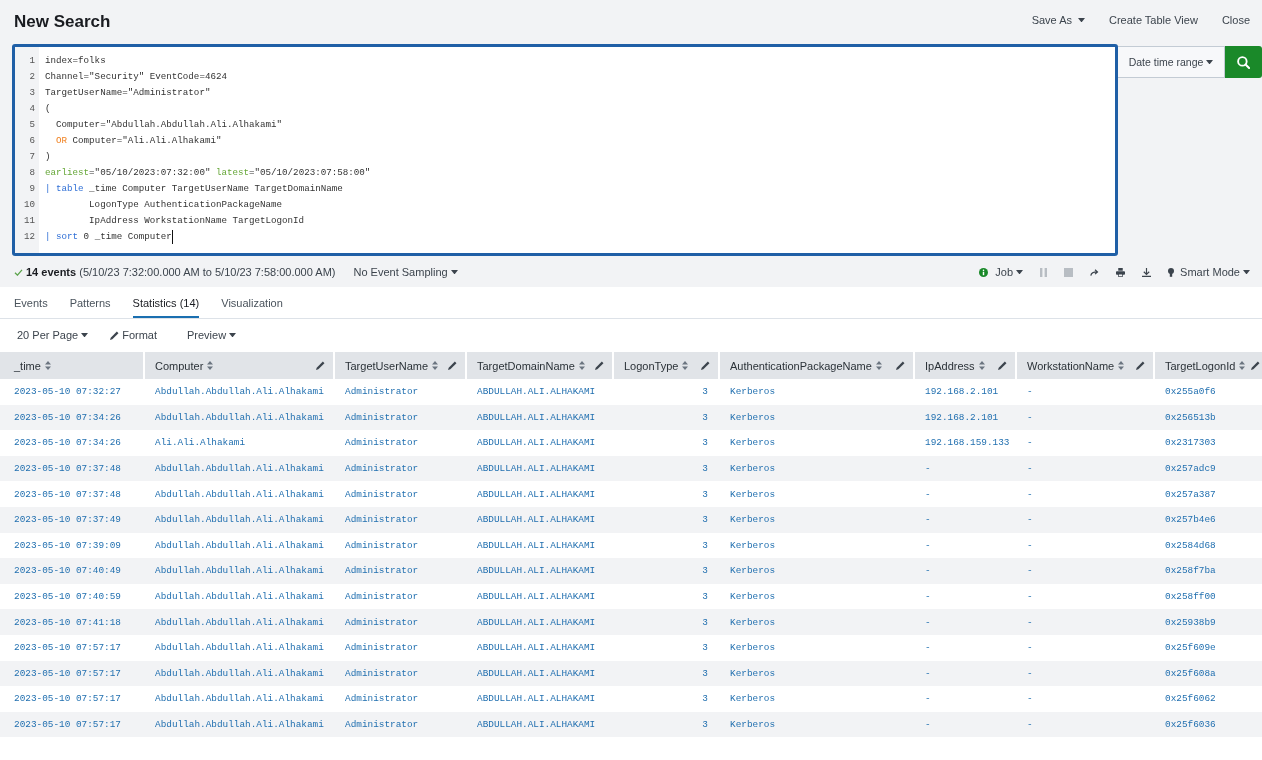 Image resolution: width=1262 pixels, height=760 pixels. I want to click on code-line: earliest="05/10/2023:07:32:00" latest="05/10/2023:07:58:00", so click(208, 173).